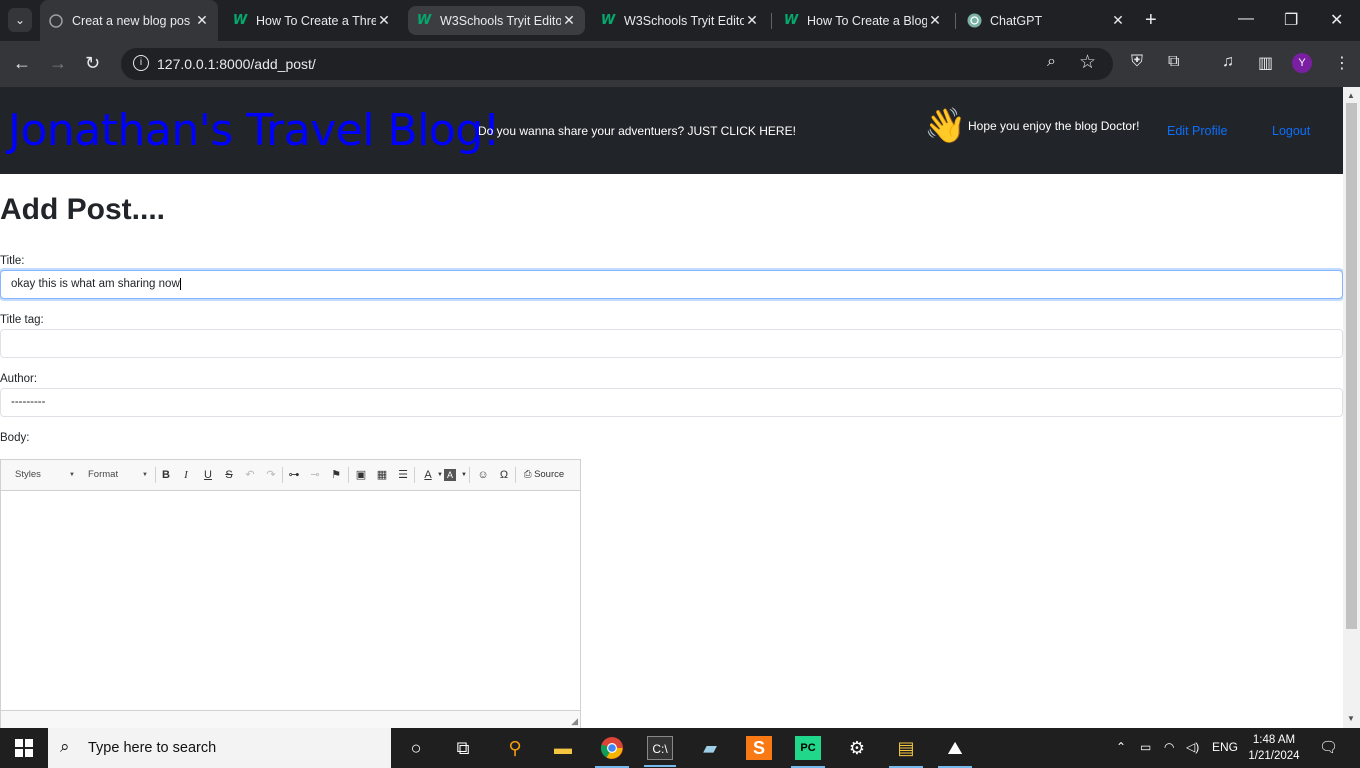 This screenshot has height=768, width=1360. I want to click on tab-how-to-create-three: W How To Create a Thre ✕, so click(312, 20).